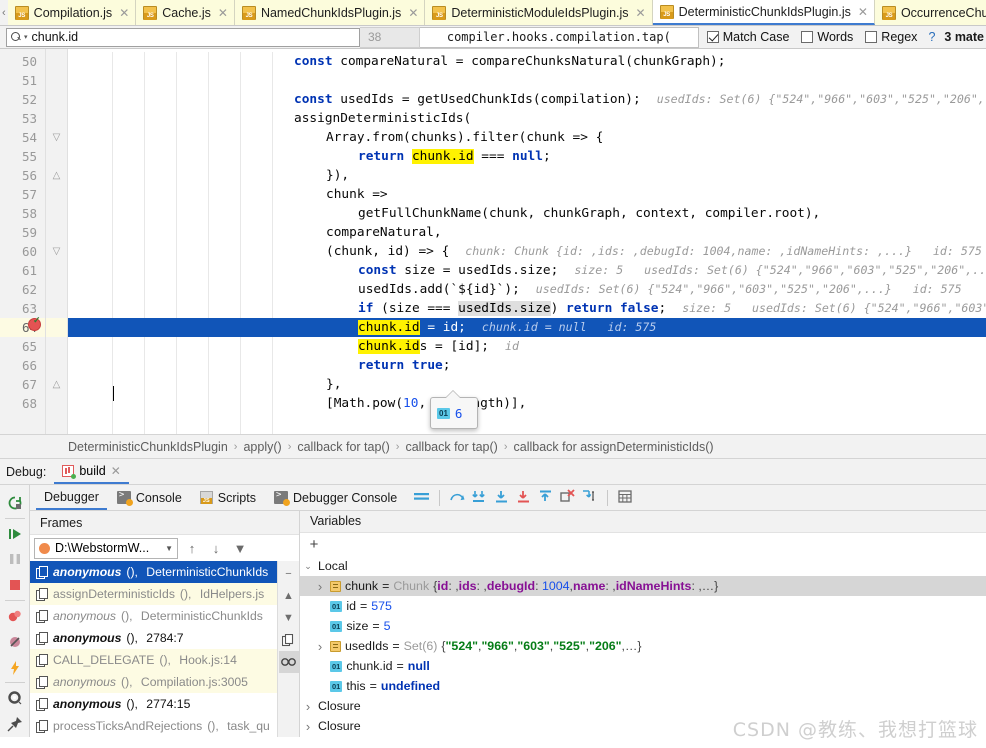  Describe the element at coordinates (643, 686) in the screenshot. I see `variable-row: 01 this = undefined` at that location.